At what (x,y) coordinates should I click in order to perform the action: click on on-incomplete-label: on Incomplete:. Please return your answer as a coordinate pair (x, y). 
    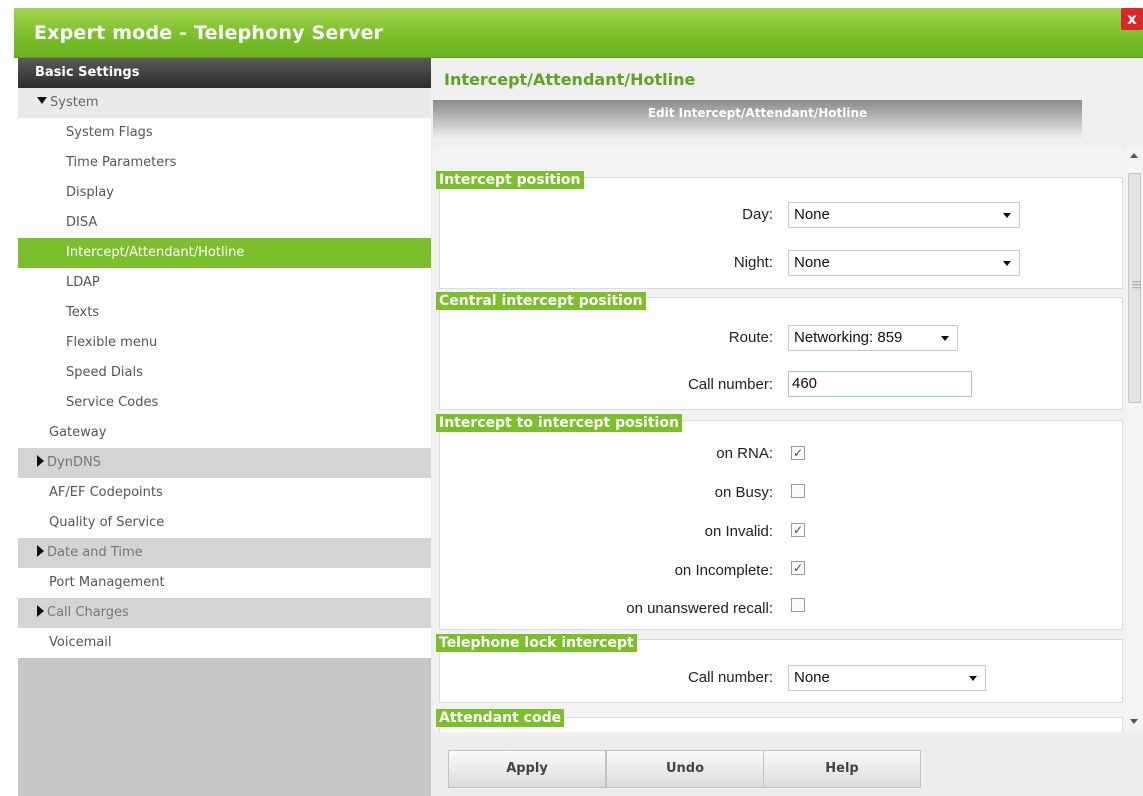
    Looking at the image, I should click on (723, 570).